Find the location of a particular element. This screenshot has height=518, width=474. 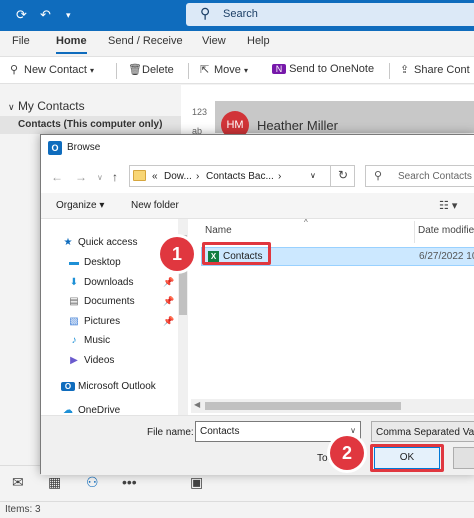

undo-icon: ↶ is located at coordinates (45, 15).